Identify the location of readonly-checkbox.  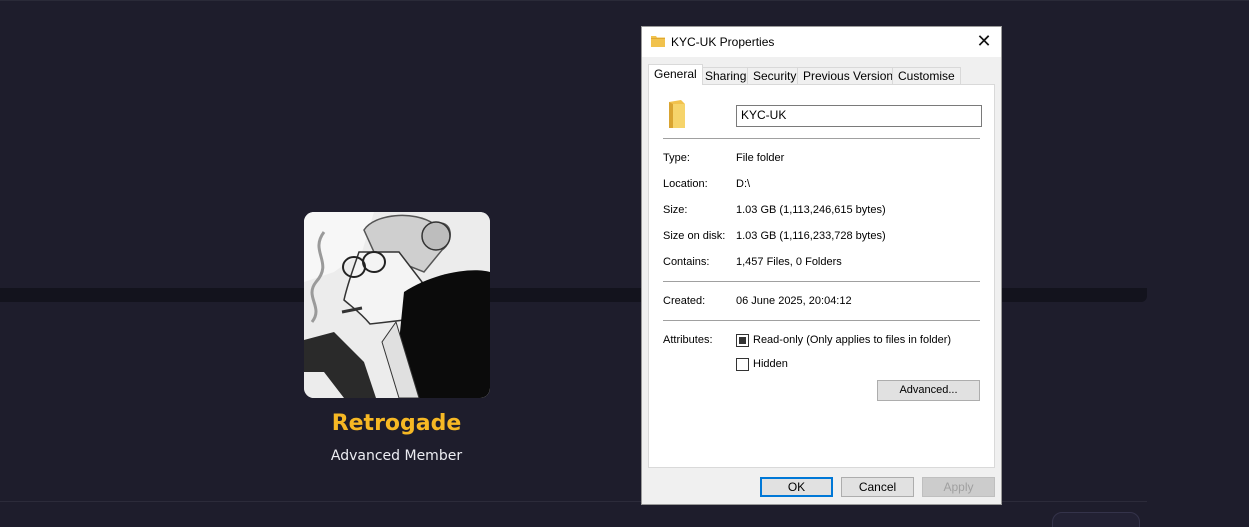
(742, 340).